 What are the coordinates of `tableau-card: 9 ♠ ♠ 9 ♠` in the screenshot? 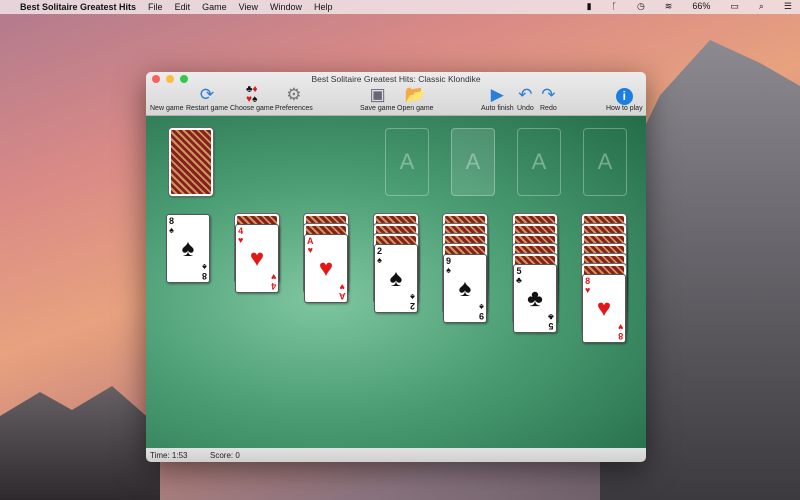 It's located at (465, 288).